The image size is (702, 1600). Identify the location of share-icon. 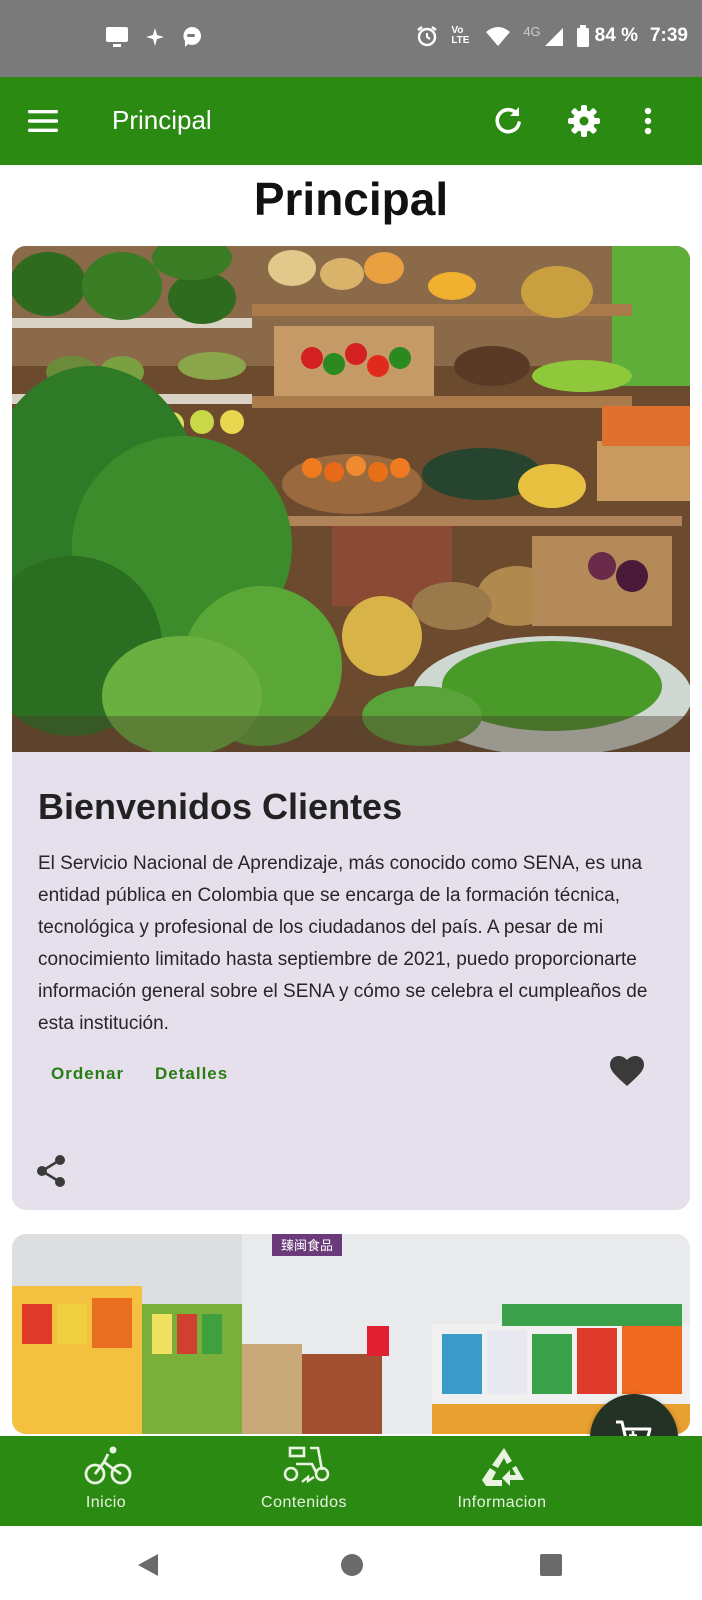
(51, 1171).